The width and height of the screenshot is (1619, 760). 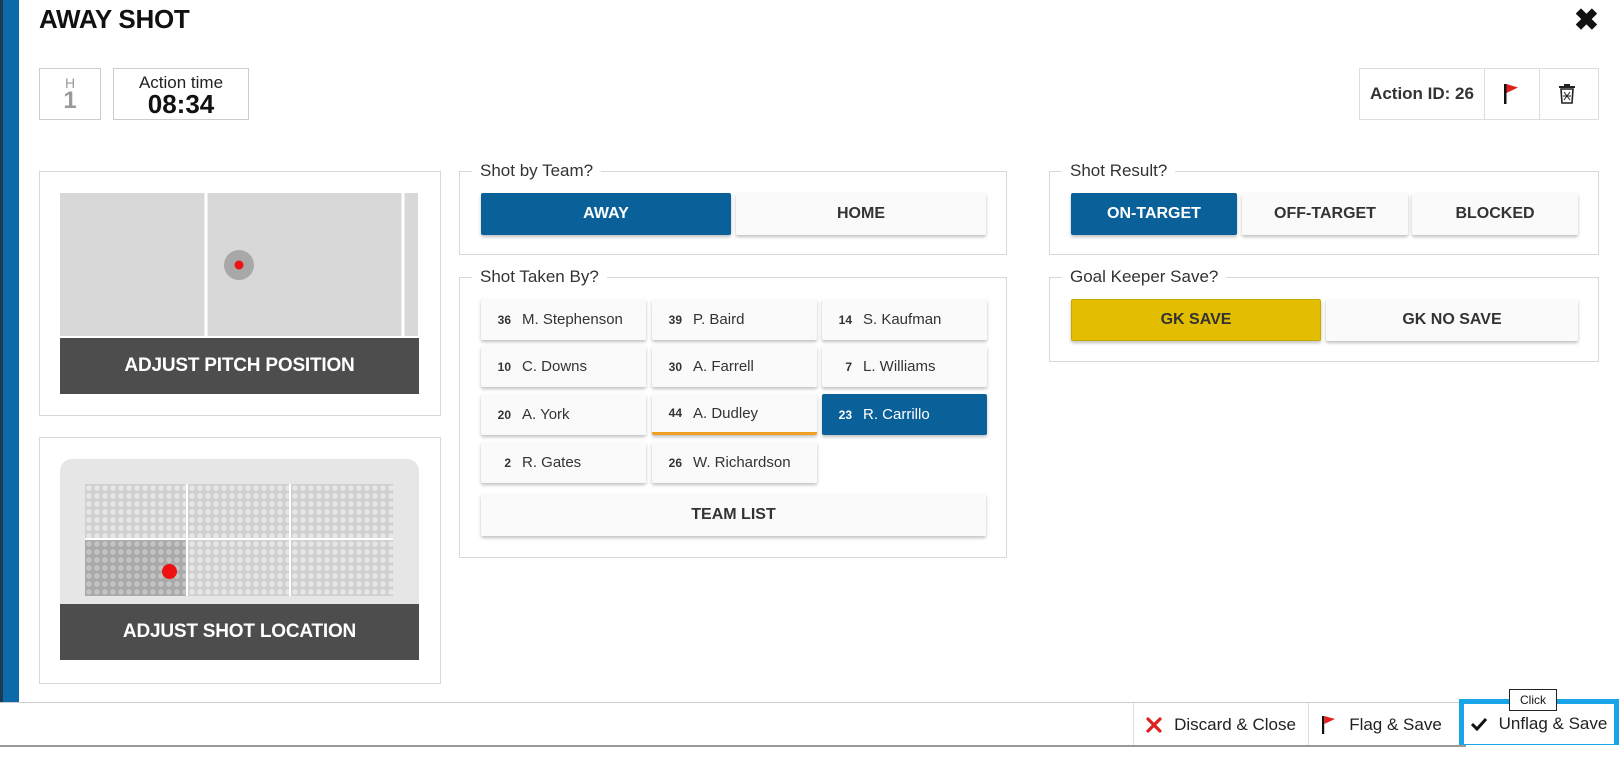 What do you see at coordinates (1478, 724) in the screenshot?
I see `checkmark-icon` at bounding box center [1478, 724].